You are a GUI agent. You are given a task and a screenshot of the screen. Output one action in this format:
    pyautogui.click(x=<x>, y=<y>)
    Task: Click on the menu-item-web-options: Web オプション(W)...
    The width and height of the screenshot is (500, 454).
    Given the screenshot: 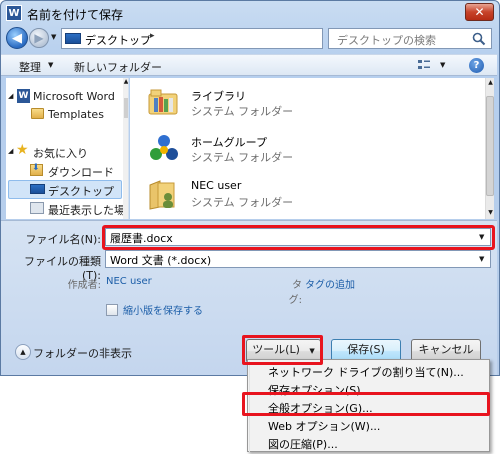 What is the action you would take?
    pyautogui.click(x=324, y=426)
    